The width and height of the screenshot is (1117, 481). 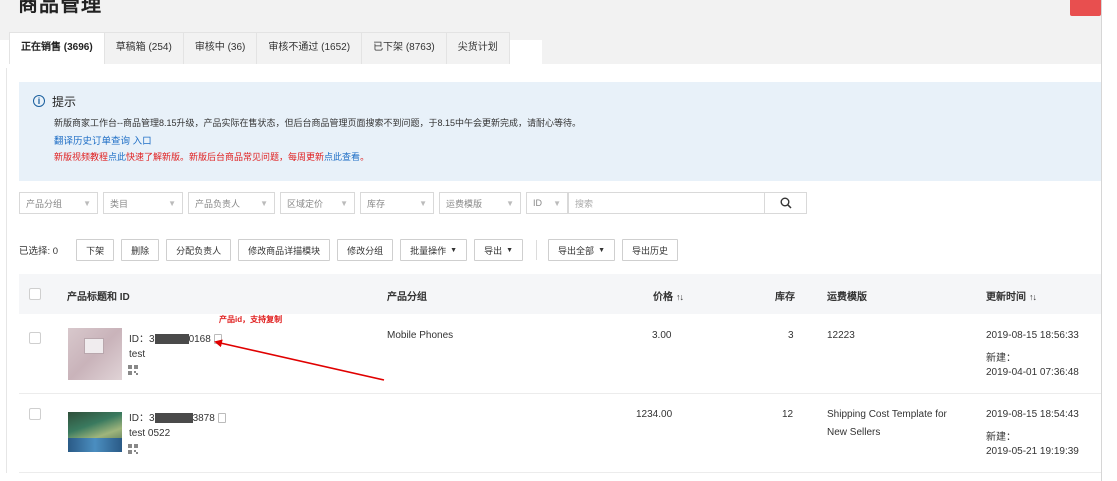 I want to click on delist-button: 下架, so click(x=95, y=250).